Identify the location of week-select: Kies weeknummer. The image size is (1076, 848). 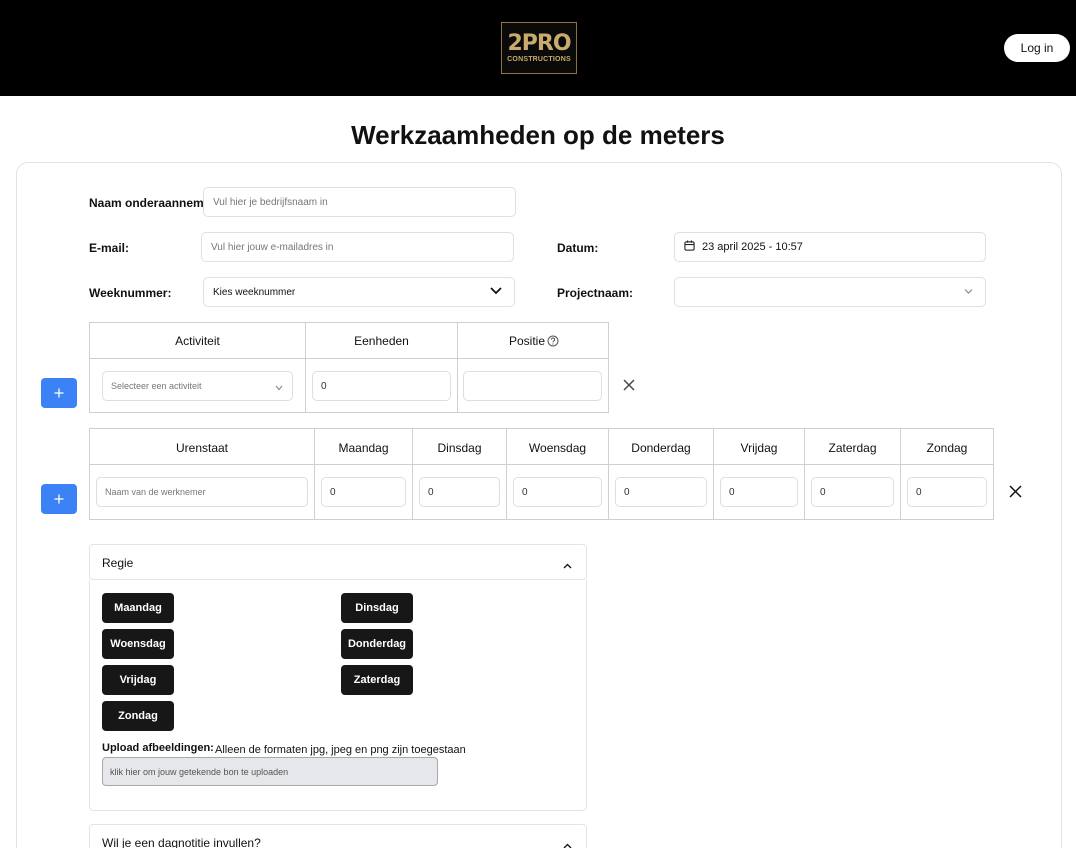
(359, 292).